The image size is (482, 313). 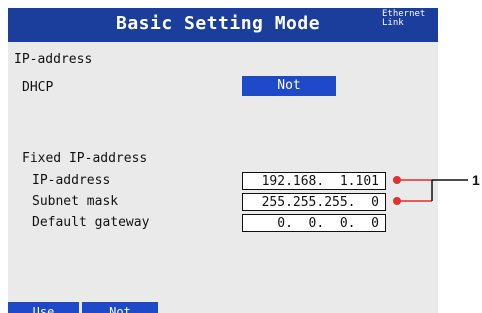 What do you see at coordinates (397, 180) in the screenshot?
I see `callout-dot-ip` at bounding box center [397, 180].